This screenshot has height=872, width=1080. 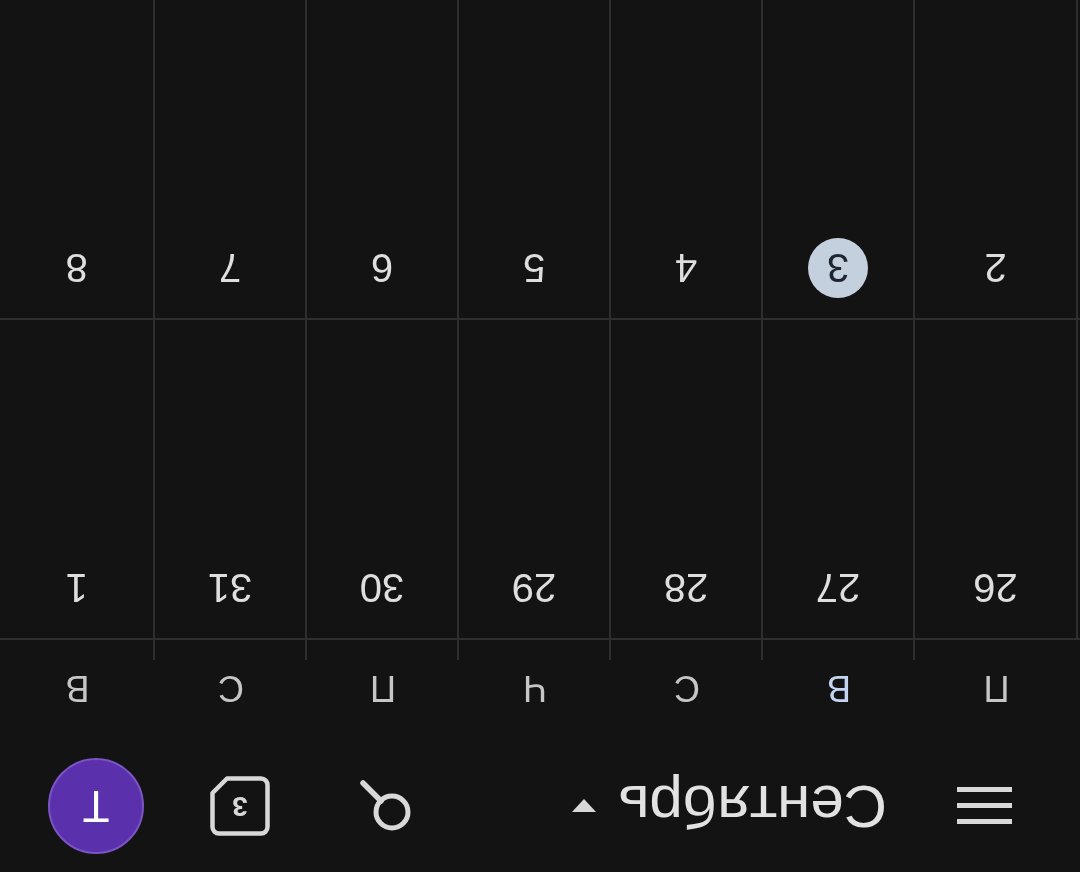 I want to click on date-number: 1, so click(x=76, y=588).